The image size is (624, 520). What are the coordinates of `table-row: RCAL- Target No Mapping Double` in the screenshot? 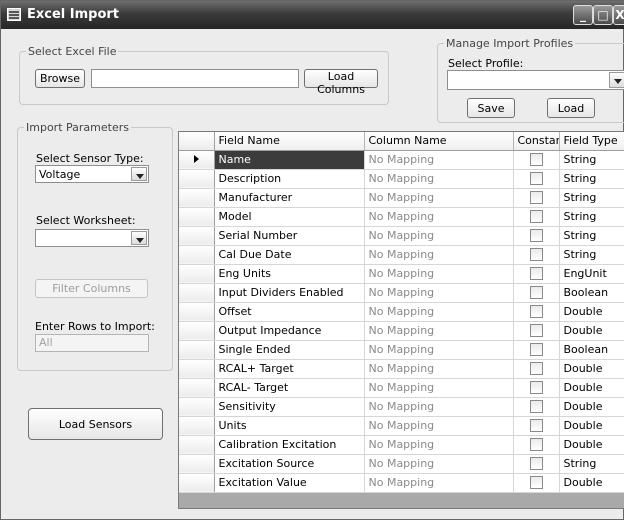 It's located at (401, 388).